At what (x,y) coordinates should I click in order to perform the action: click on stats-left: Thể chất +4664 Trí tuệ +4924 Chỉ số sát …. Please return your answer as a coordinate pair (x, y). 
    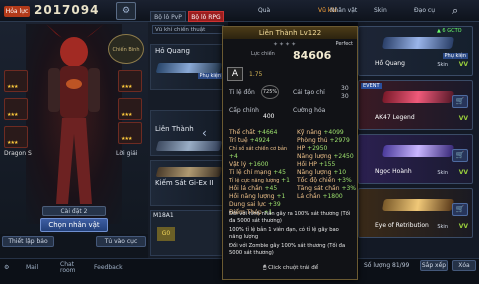
    Looking at the image, I should click on (261, 173).